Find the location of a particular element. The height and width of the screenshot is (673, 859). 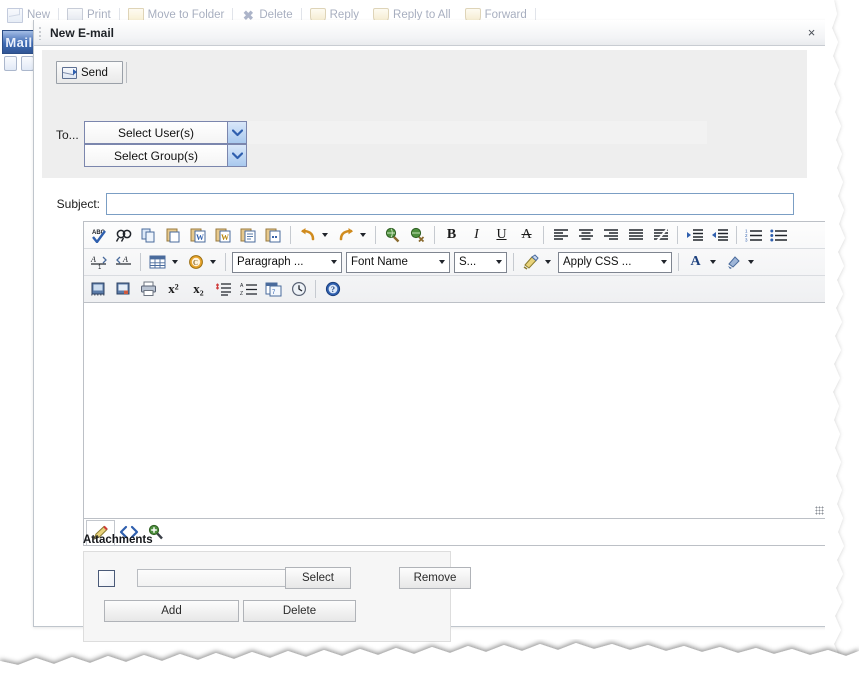

format-painter-button is located at coordinates (537, 262).